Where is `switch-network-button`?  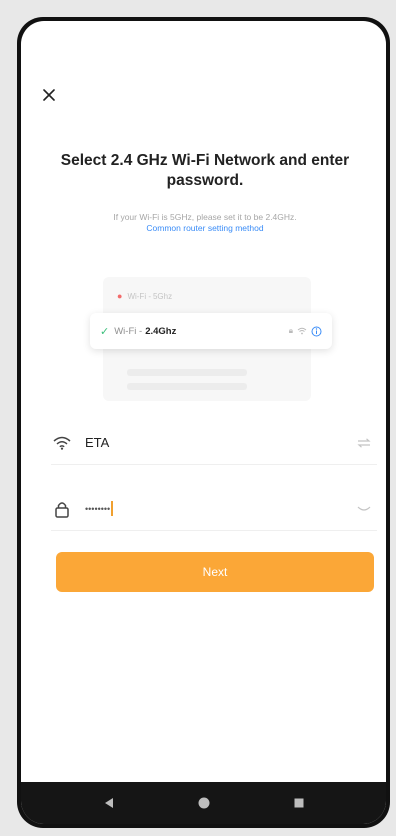 switch-network-button is located at coordinates (364, 442).